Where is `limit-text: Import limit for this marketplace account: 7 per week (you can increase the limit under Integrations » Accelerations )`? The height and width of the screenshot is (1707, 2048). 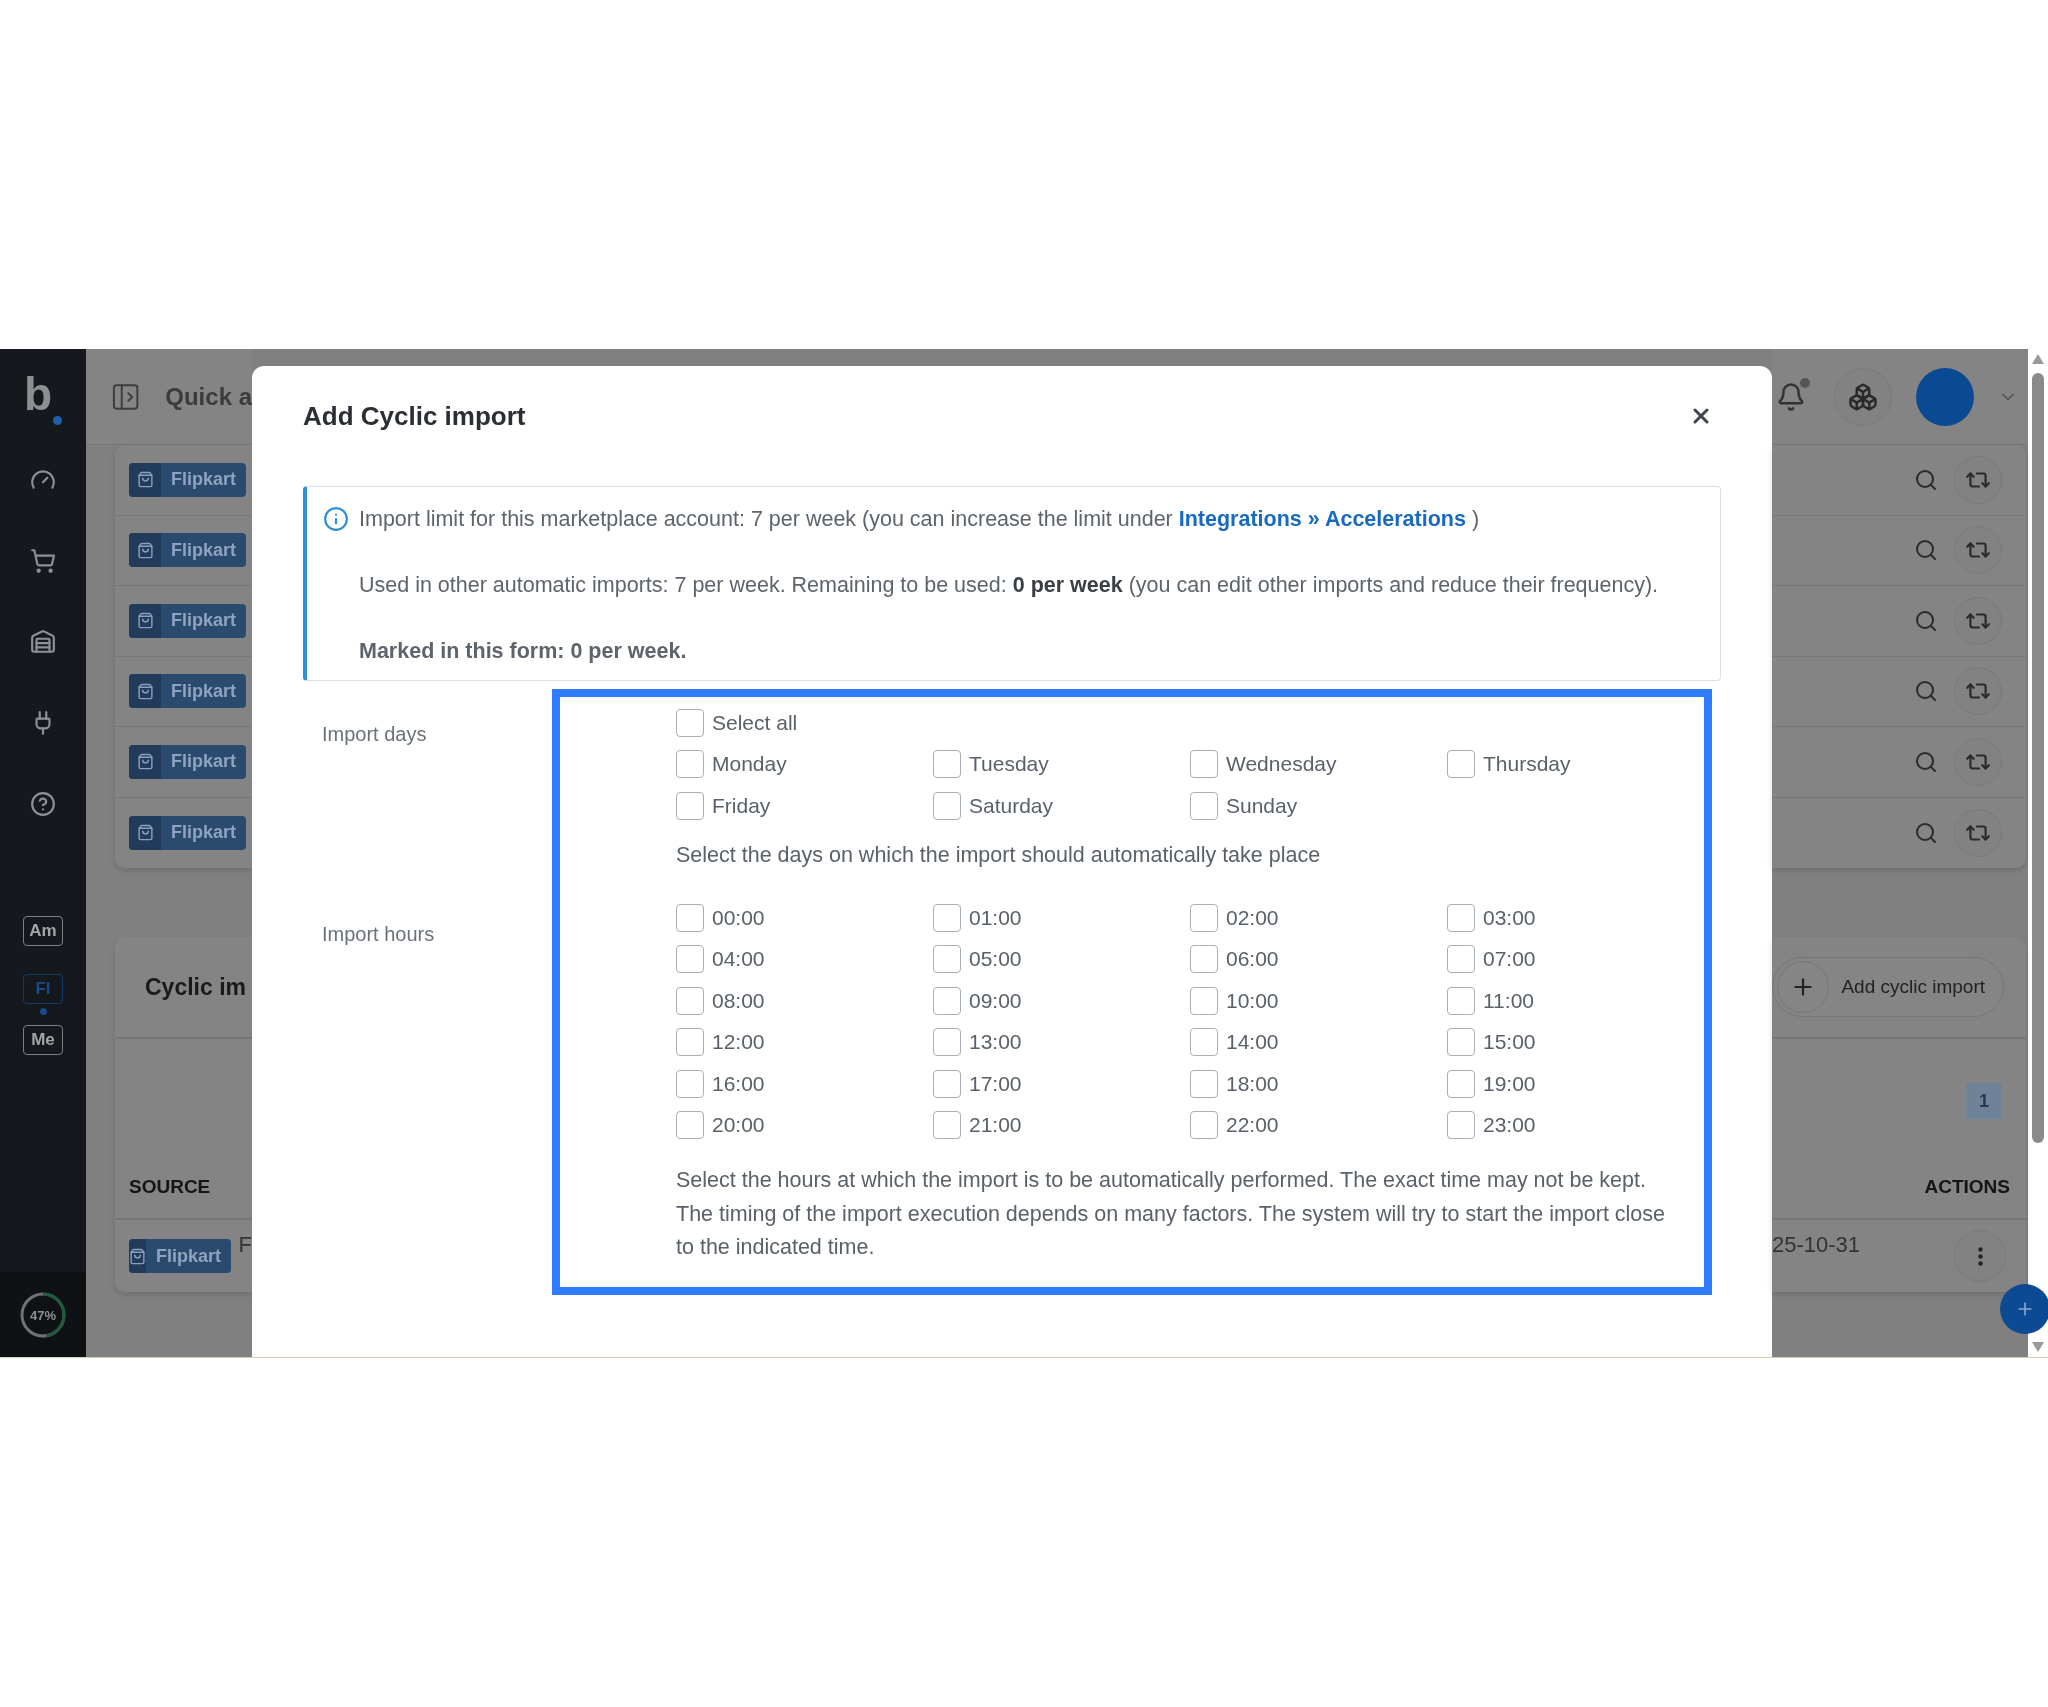
limit-text: Import limit for this marketplace account: 7 per week (you can increase the limit under Integrations » Accelerations ) is located at coordinates (920, 519).